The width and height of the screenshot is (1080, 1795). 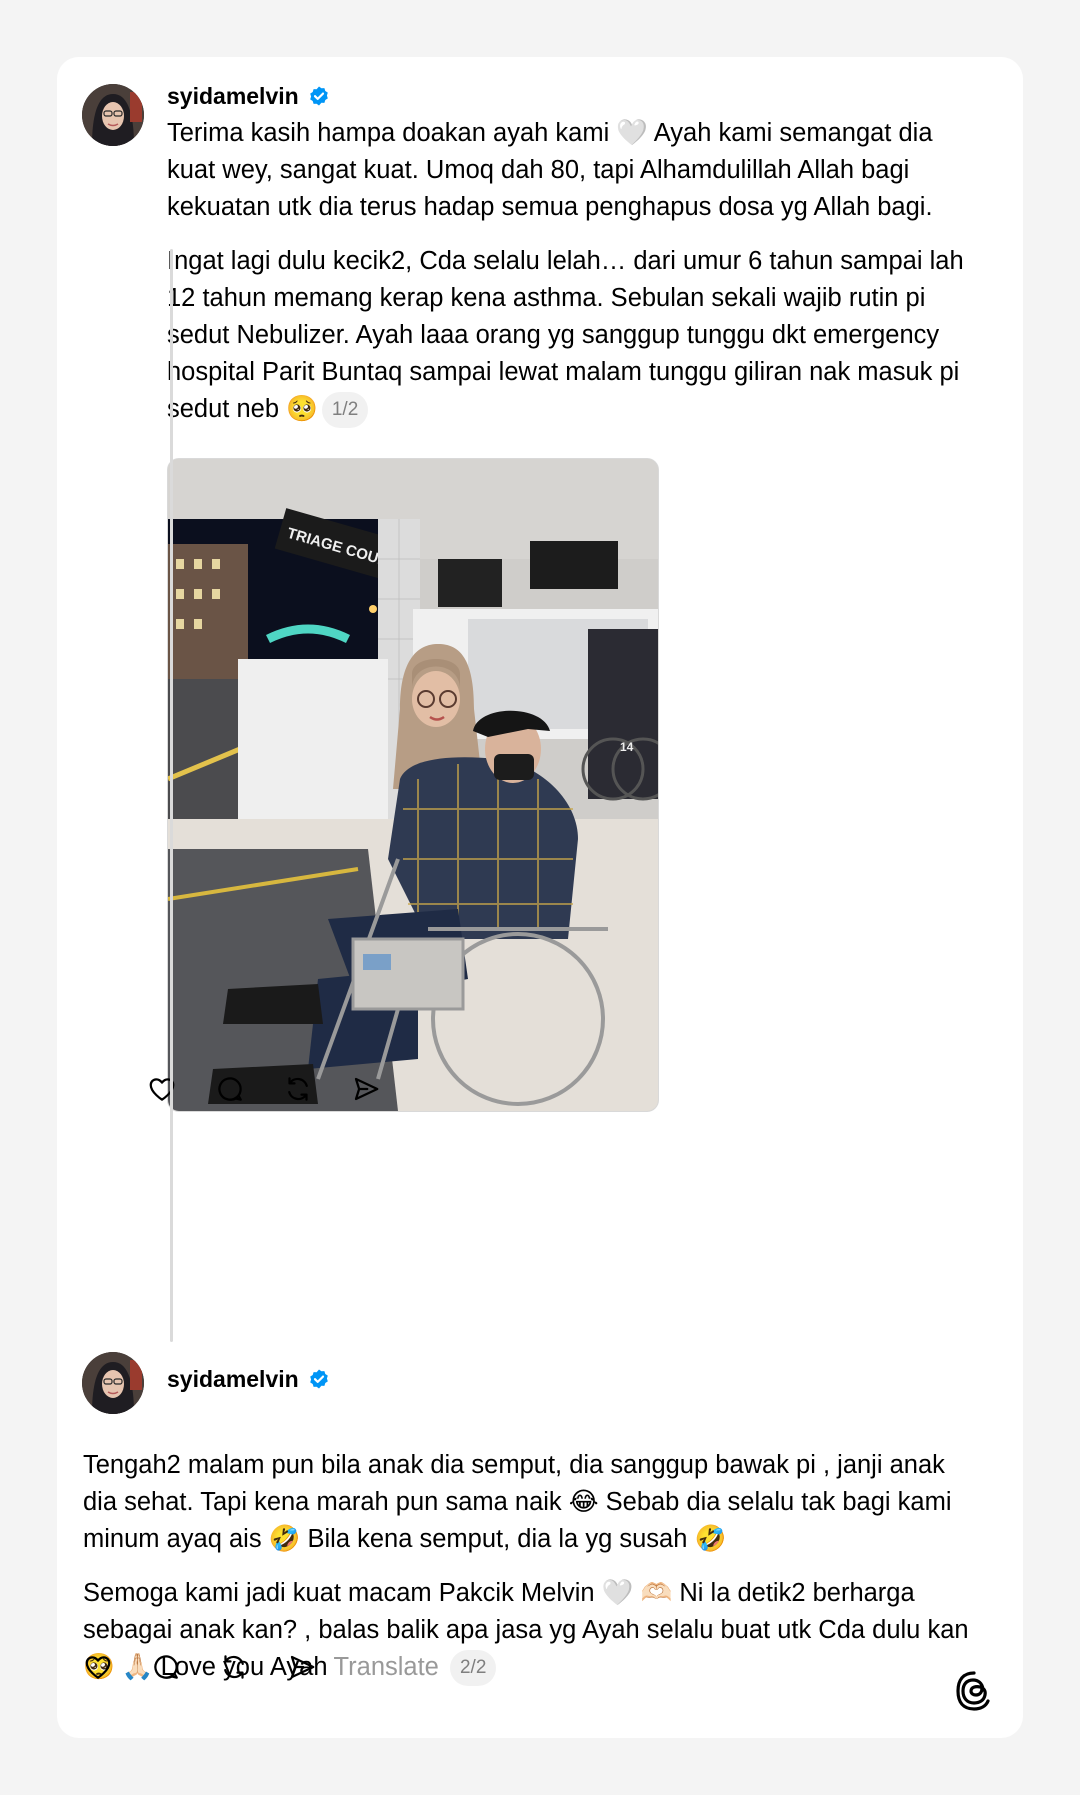 I want to click on translate-link: Translate, so click(x=386, y=1667).